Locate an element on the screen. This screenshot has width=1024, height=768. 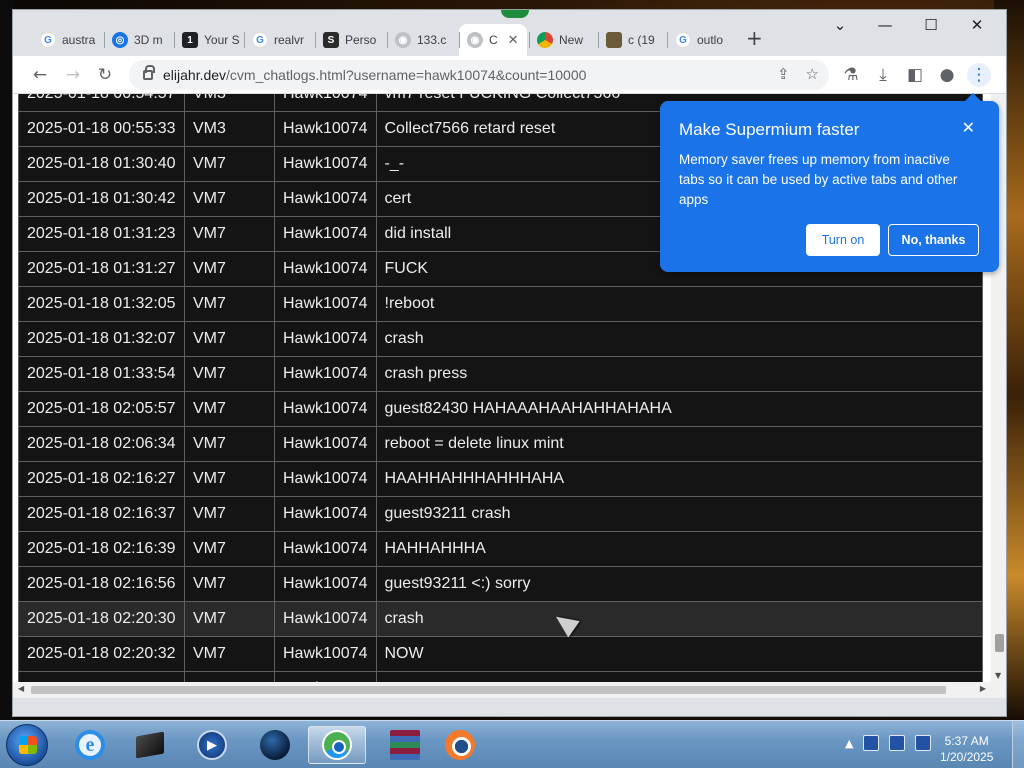
tab-title: 133.c is located at coordinates (432, 40).